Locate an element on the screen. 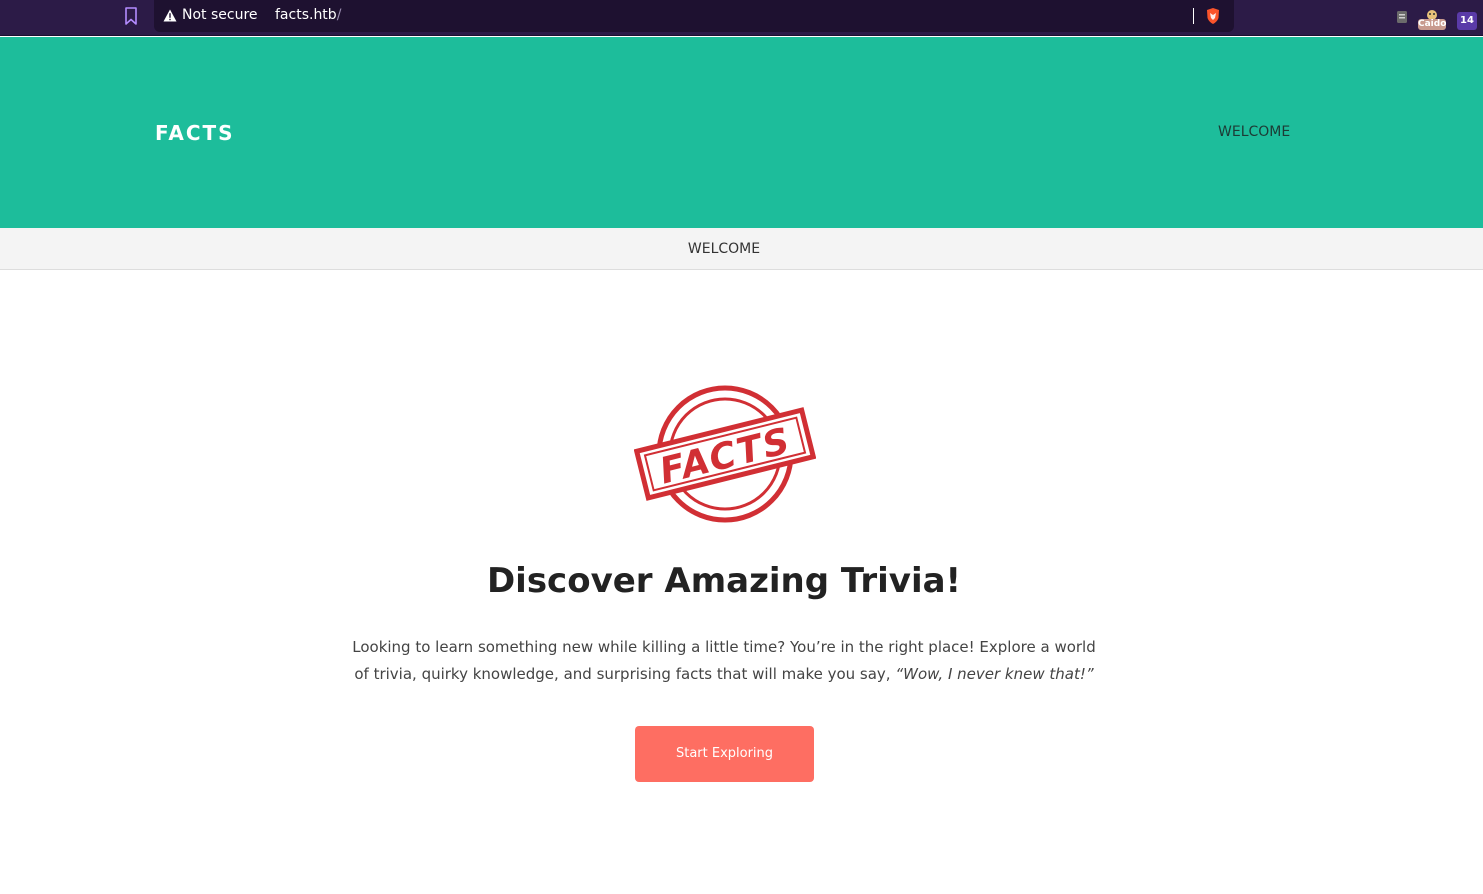 This screenshot has height=894, width=1483. hero-title: Discover Amazing Trivia! is located at coordinates (724, 581).